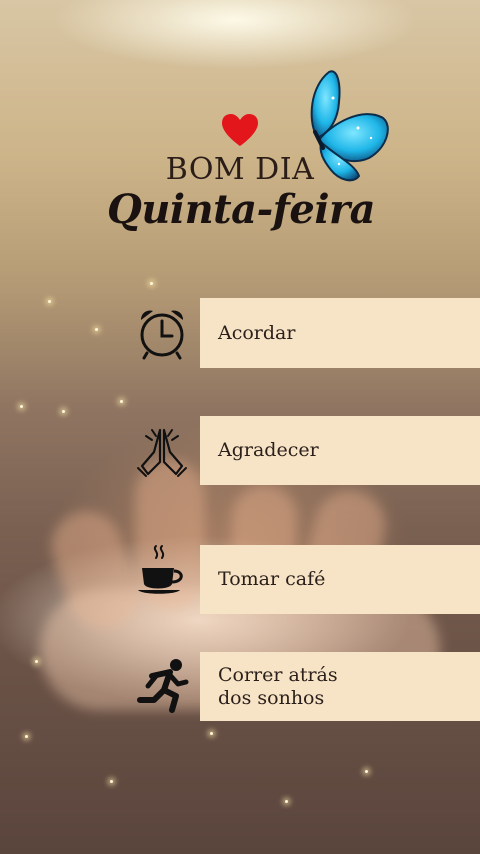 The height and width of the screenshot is (854, 480). Describe the element at coordinates (162, 452) in the screenshot. I see `praying-hands-icon` at that location.